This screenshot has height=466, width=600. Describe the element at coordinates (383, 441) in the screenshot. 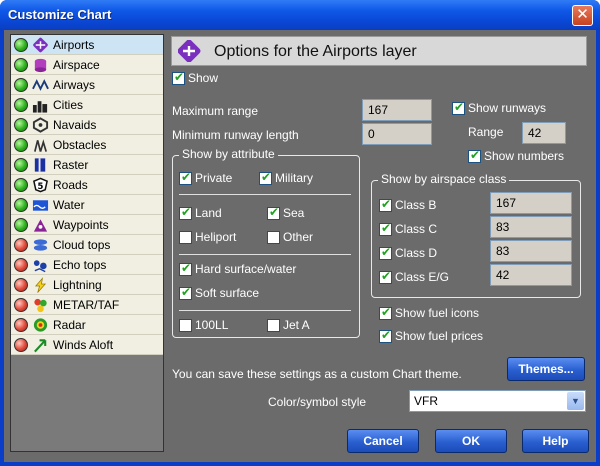

I see `cancel-button: Cancel` at that location.